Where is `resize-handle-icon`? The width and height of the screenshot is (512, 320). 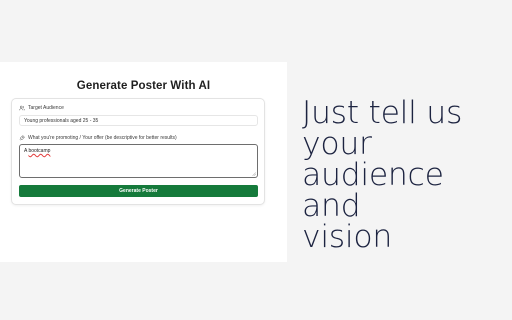 resize-handle-icon is located at coordinates (254, 174).